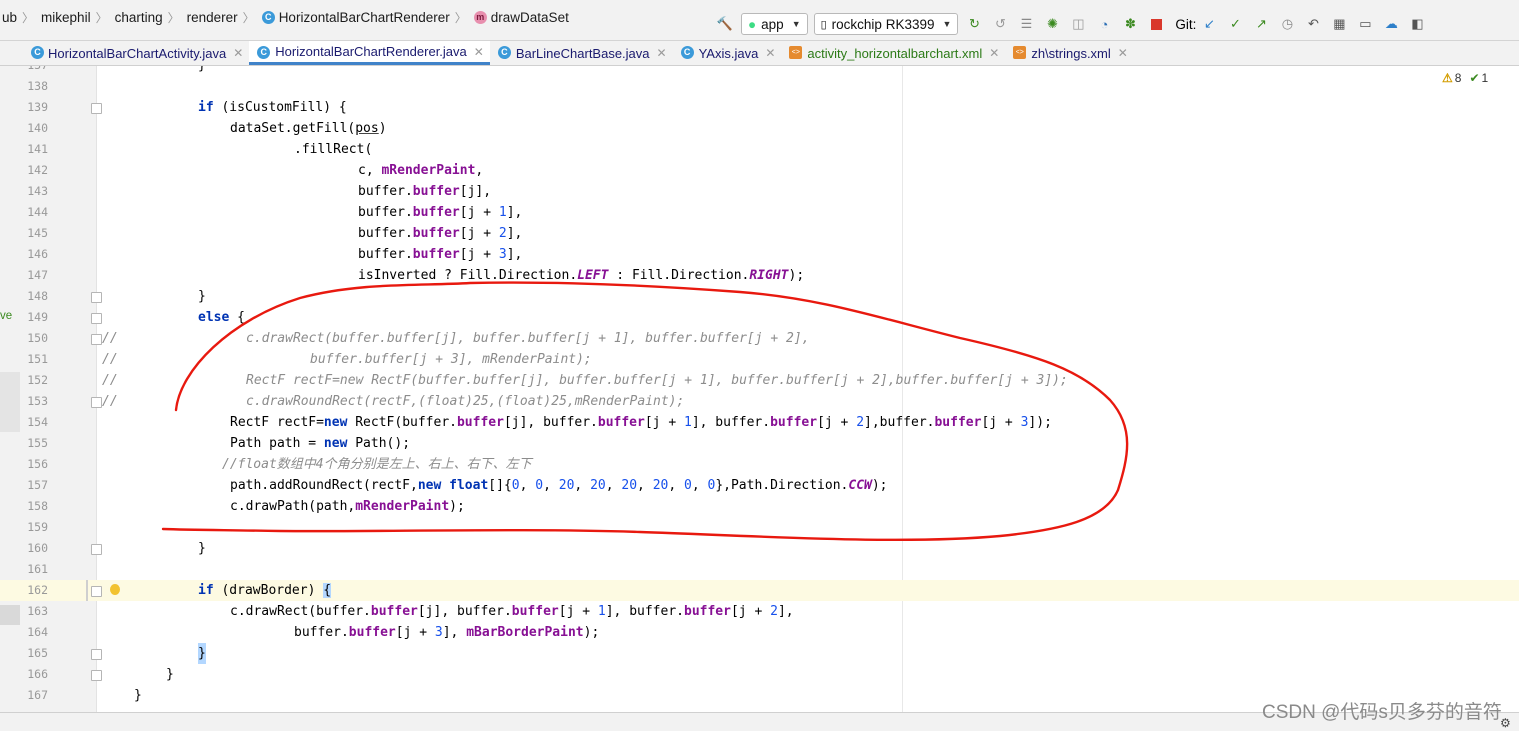 This screenshot has height=731, width=1519. Describe the element at coordinates (1209, 24) in the screenshot. I see `git-update-icon: ↙` at that location.